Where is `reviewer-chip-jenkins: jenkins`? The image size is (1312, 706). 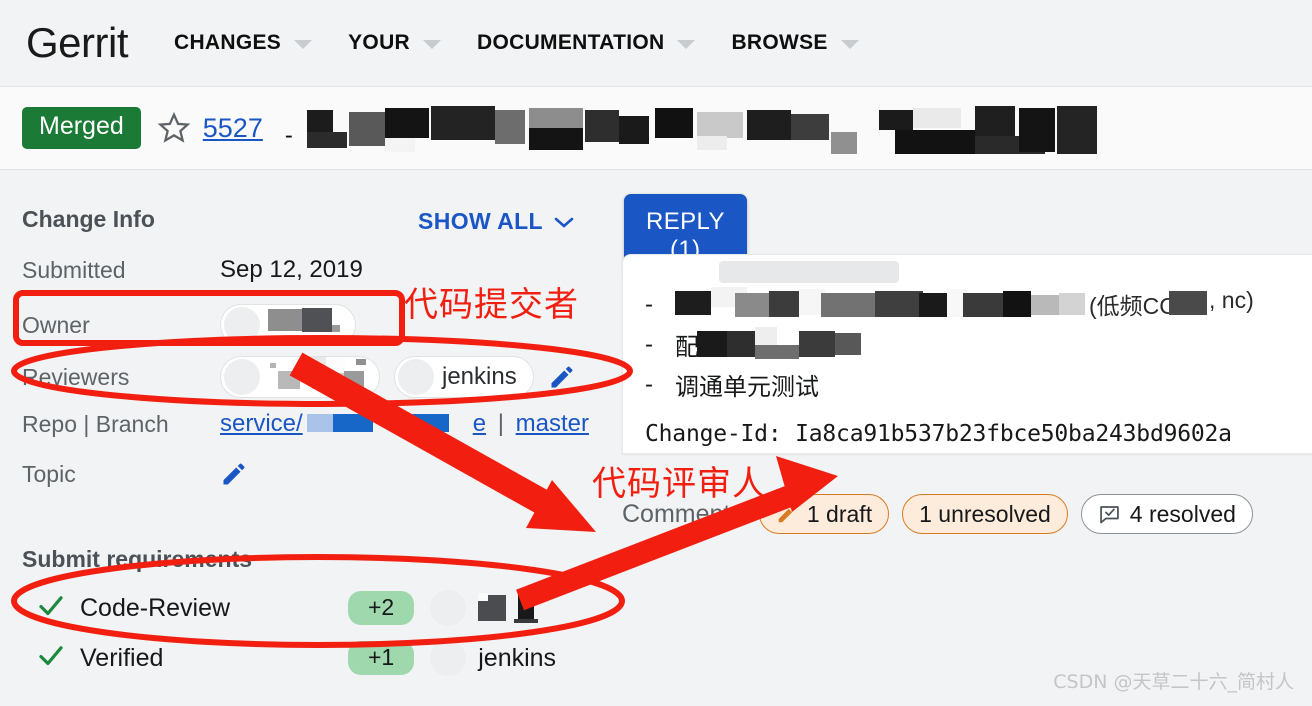
reviewer-chip-jenkins: jenkins is located at coordinates (464, 377).